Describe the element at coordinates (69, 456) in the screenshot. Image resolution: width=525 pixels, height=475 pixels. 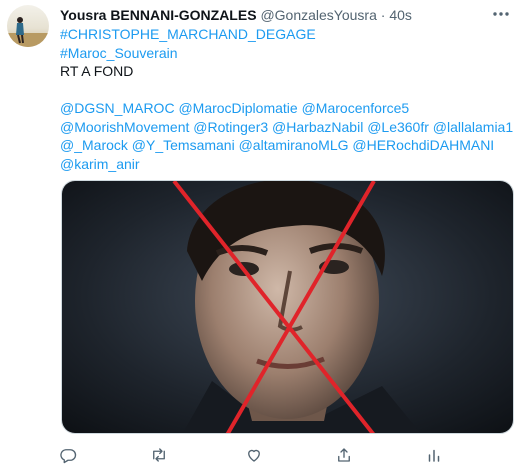
I see `reply-icon` at that location.